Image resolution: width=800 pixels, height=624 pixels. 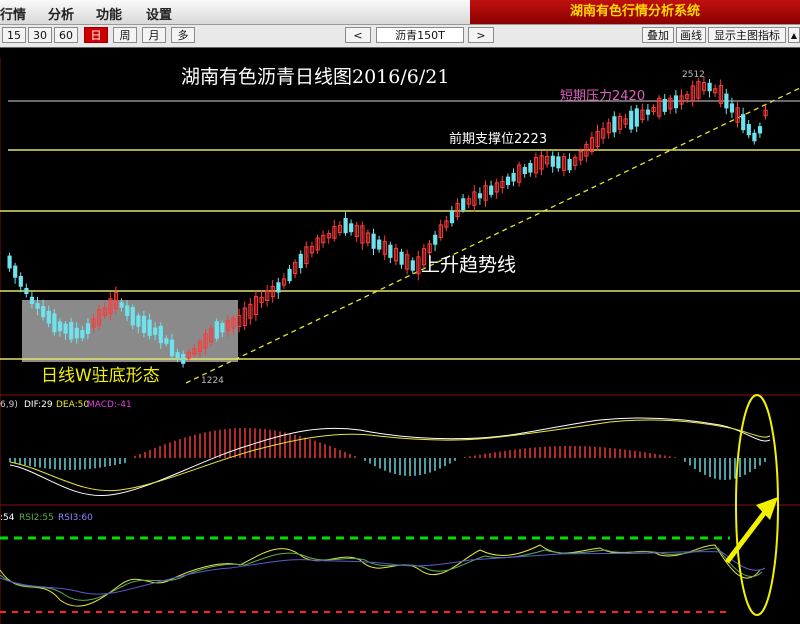 I want to click on arrow-shaft, so click(x=747, y=535).